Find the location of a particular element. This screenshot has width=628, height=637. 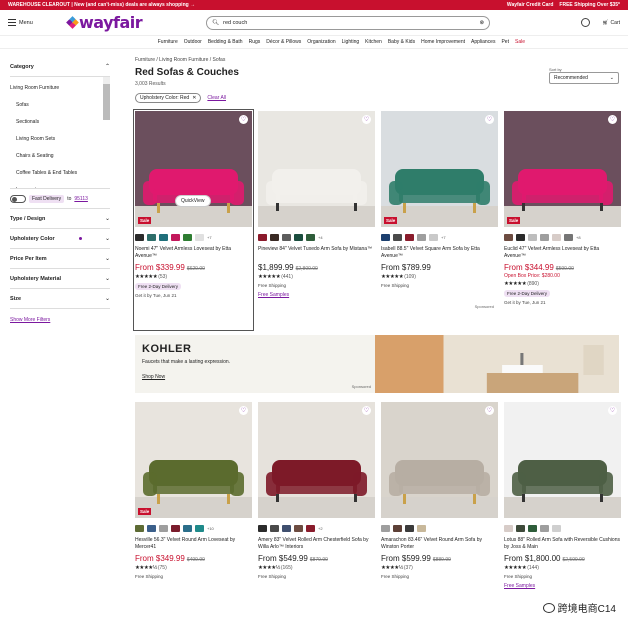

quickview-button: QuickView is located at coordinates (193, 201).